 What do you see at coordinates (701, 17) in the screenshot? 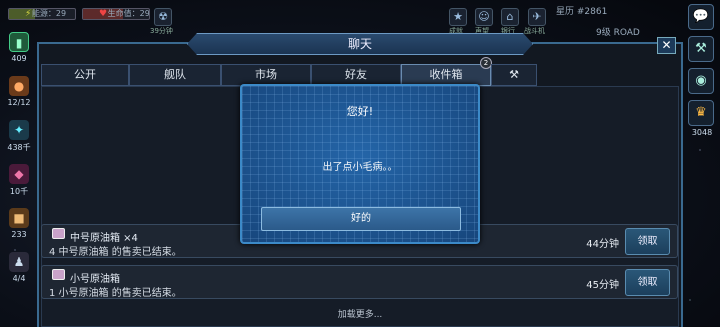
I see `chat-bubble-icon: 💬` at bounding box center [701, 17].